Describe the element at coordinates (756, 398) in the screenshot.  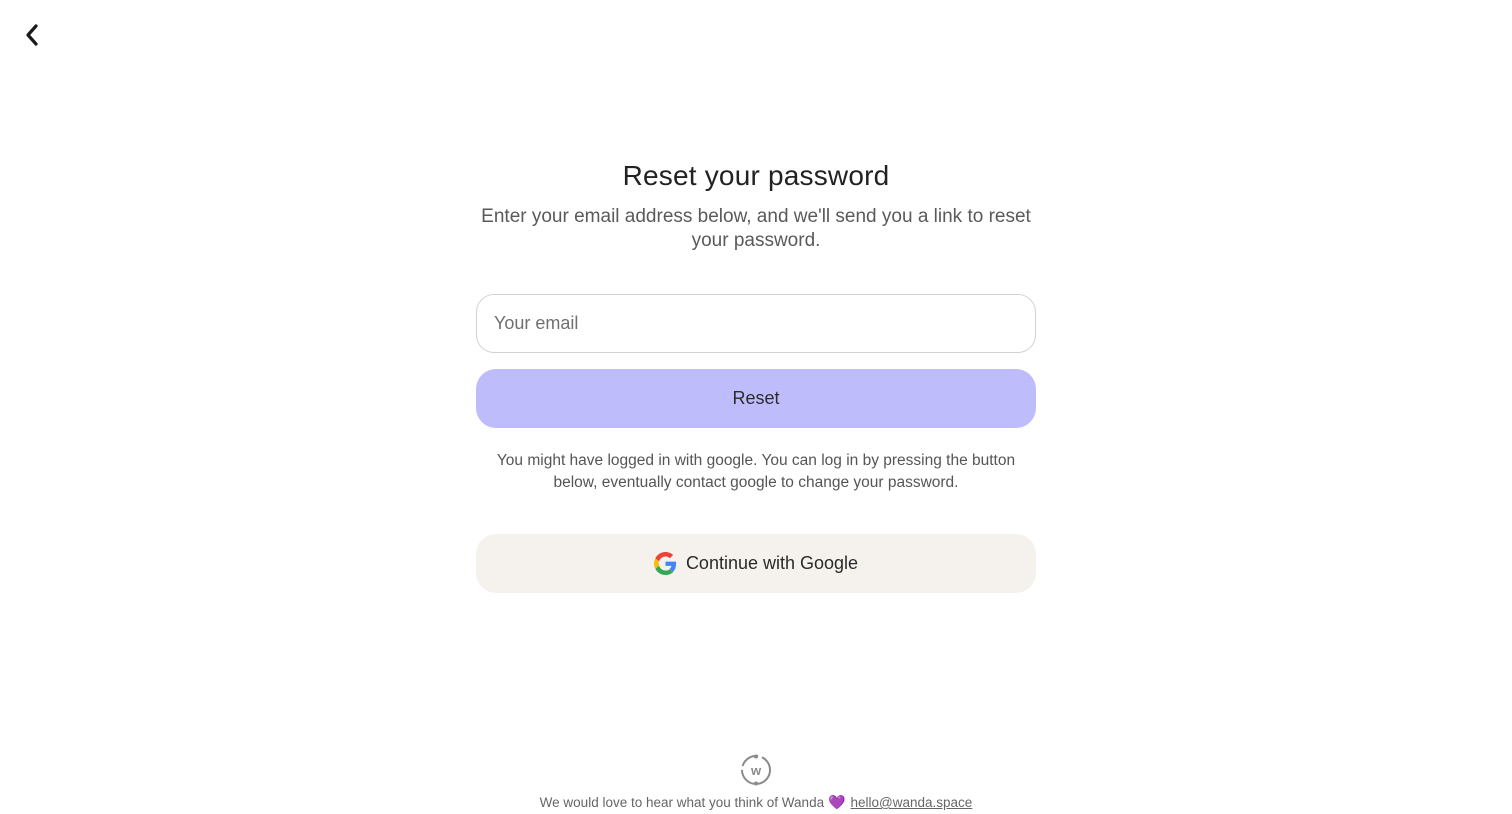
I see `reset-button: Reset` at that location.